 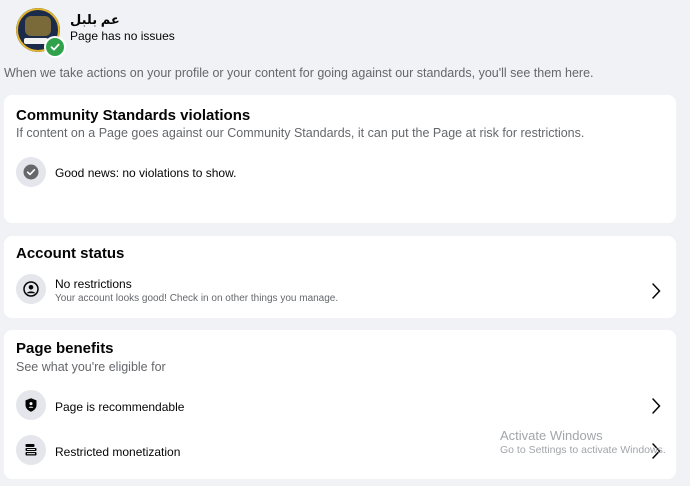 I want to click on account-status-label: No restrictions, so click(x=93, y=284).